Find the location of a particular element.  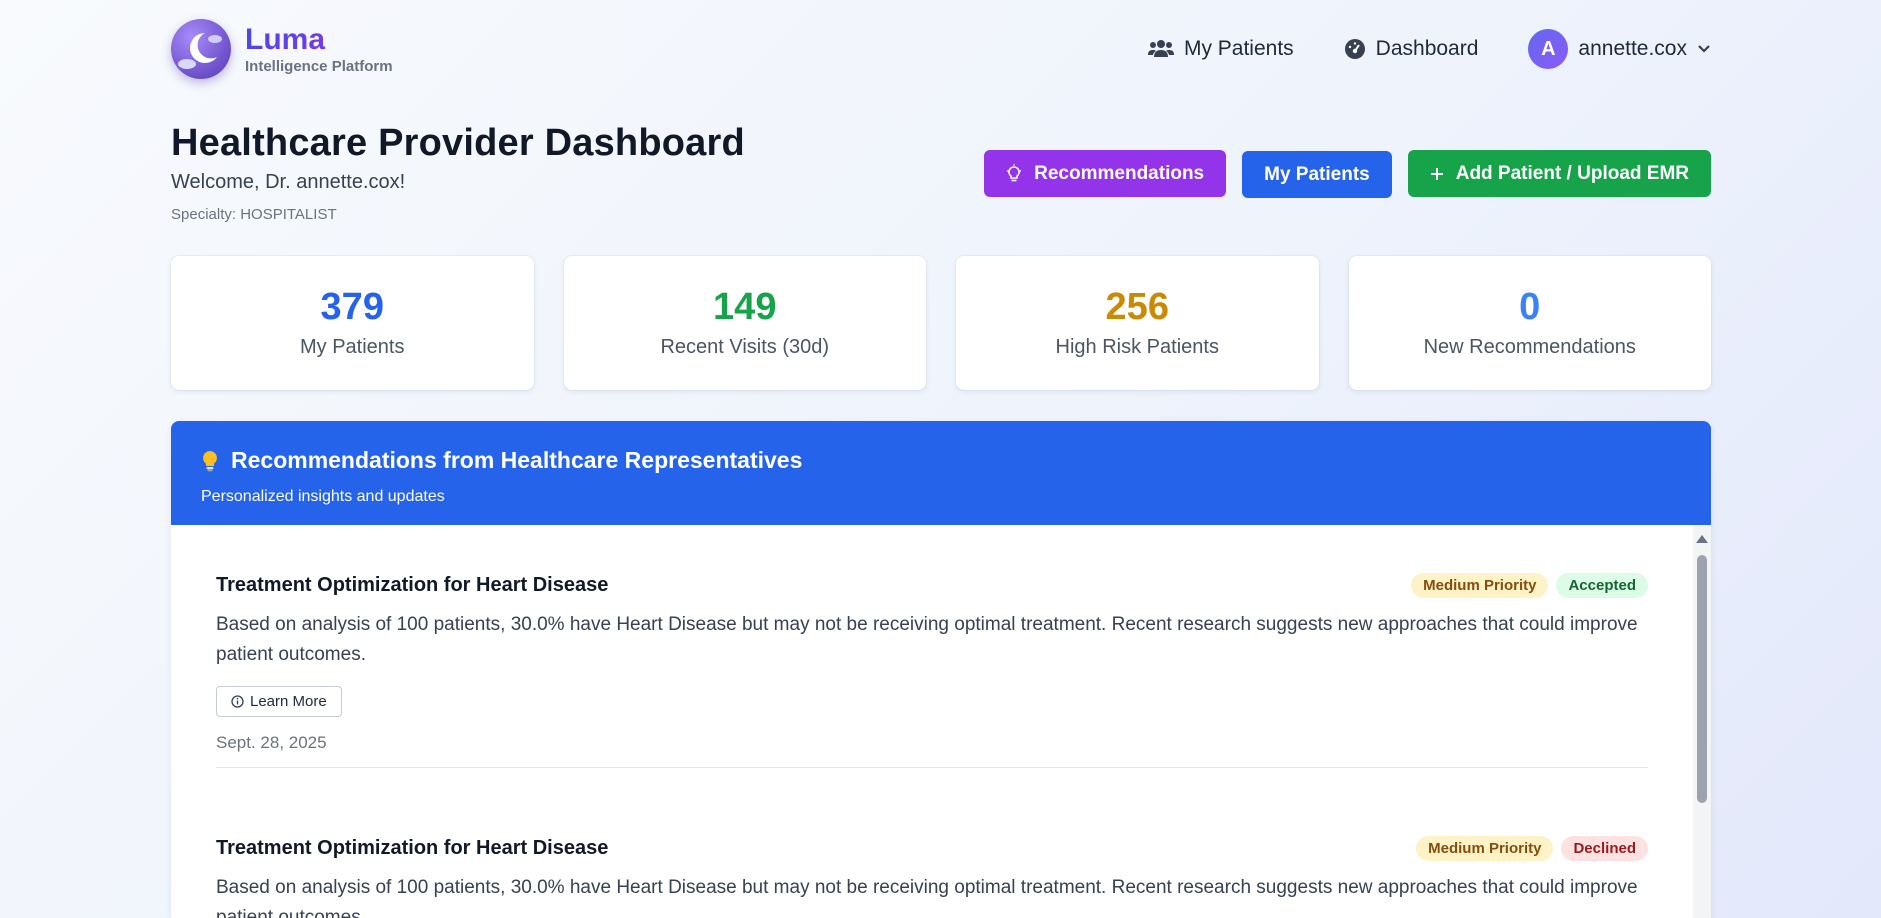

learn-more-label: Learn More is located at coordinates (288, 701).